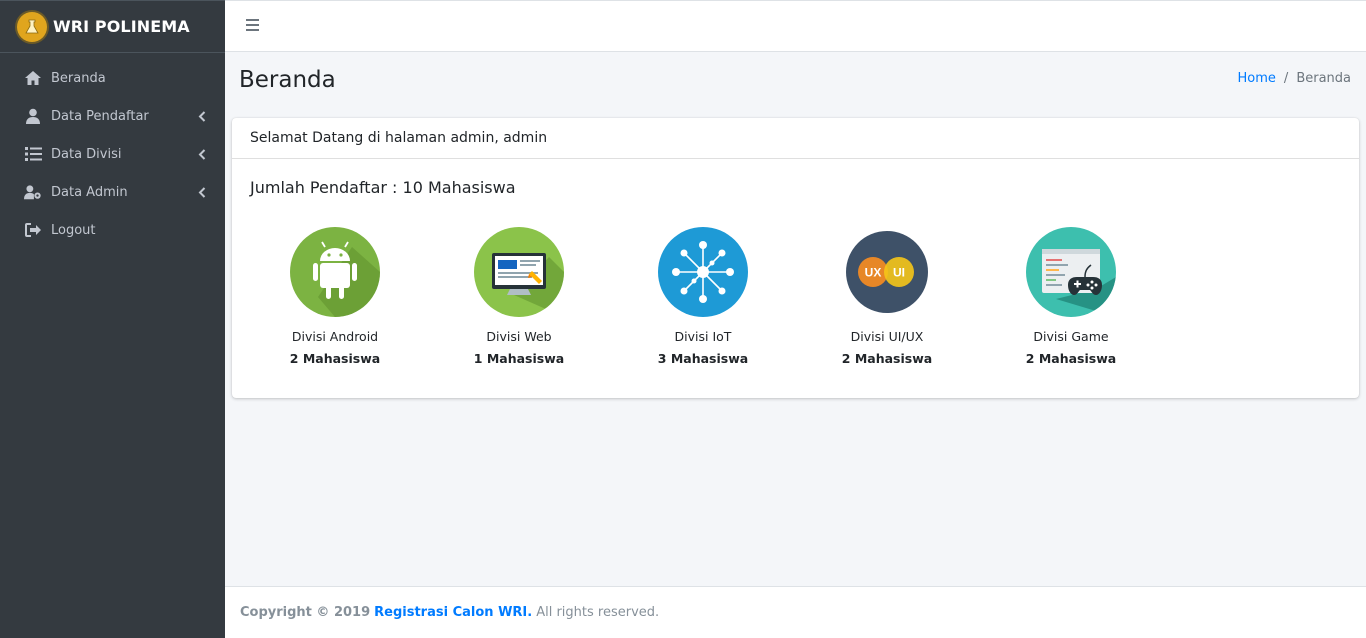 The image size is (1366, 638). What do you see at coordinates (112, 78) in the screenshot?
I see `sidebar-item-beranda: Beranda` at bounding box center [112, 78].